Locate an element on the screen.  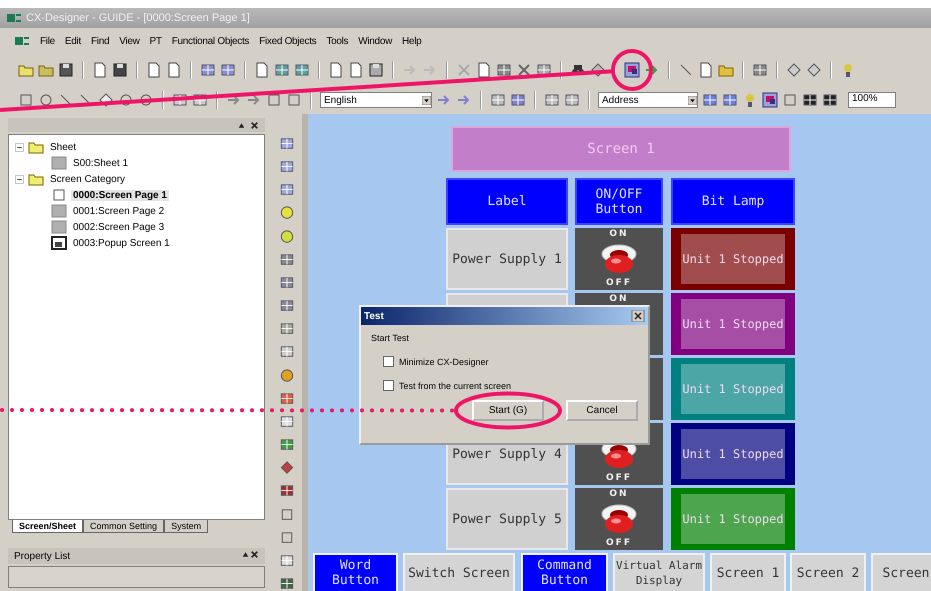
tree-item: 0003:Popup Screen 1 is located at coordinates (121, 243).